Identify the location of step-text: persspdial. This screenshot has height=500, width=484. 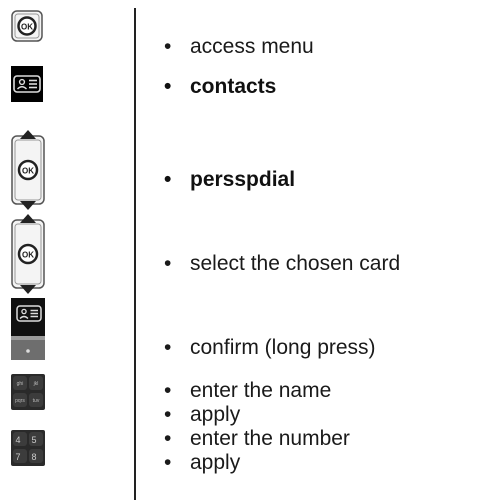
(243, 179).